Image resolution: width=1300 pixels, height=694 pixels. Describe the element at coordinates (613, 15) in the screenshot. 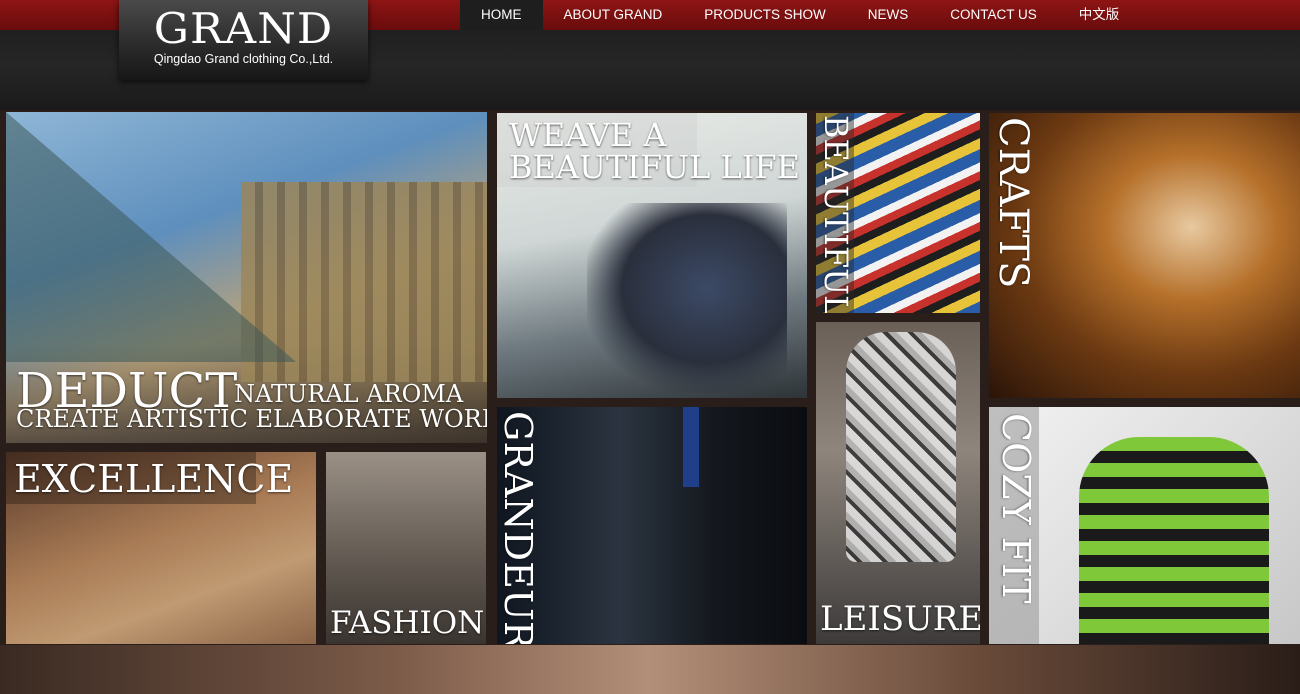

I see `nav-item-about: ABOUT GRAND` at that location.